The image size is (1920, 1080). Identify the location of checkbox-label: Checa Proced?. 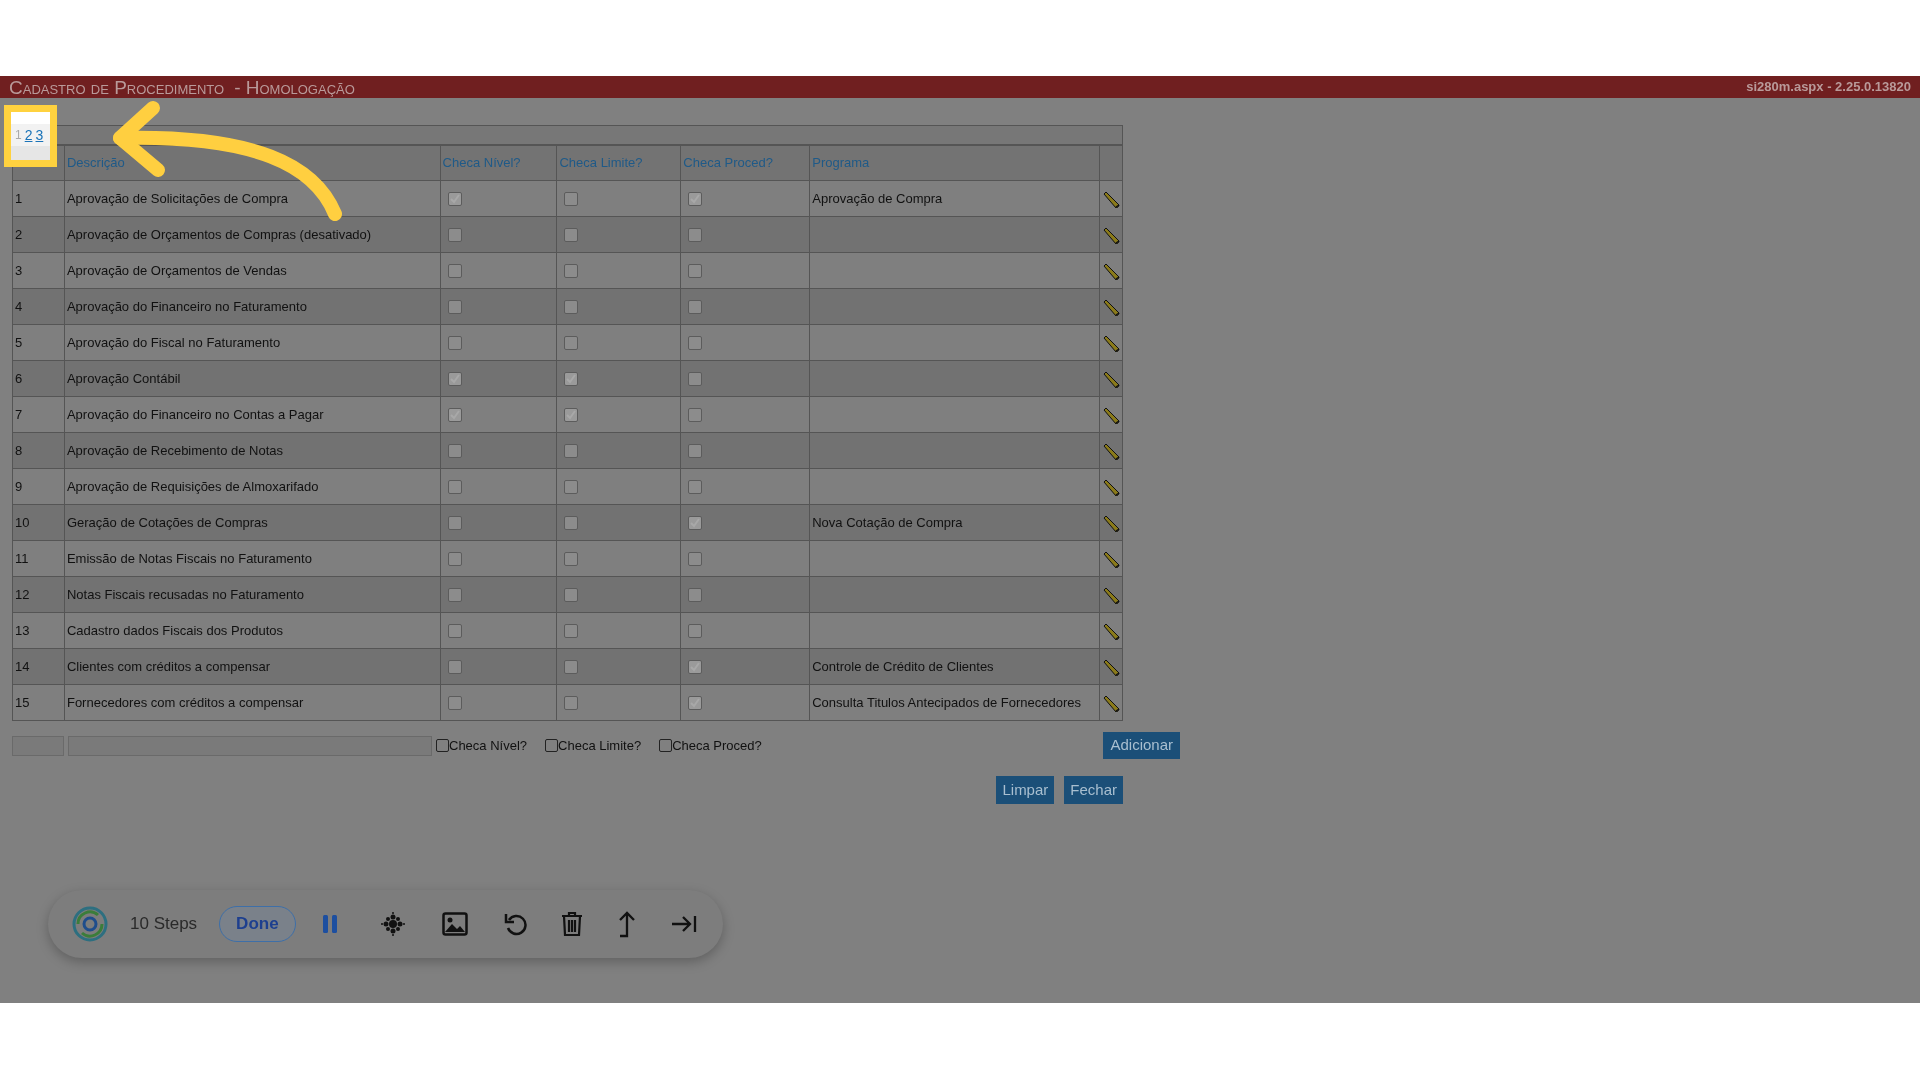
(717, 745).